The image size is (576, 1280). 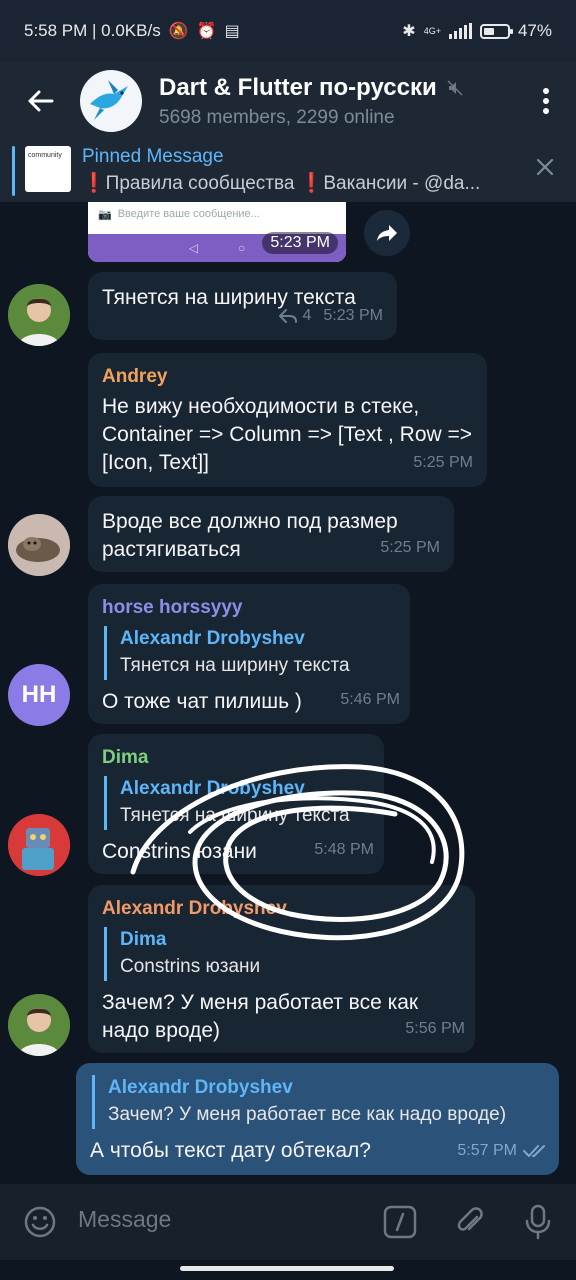 I want to click on bot-commands-button, so click(x=400, y=1222).